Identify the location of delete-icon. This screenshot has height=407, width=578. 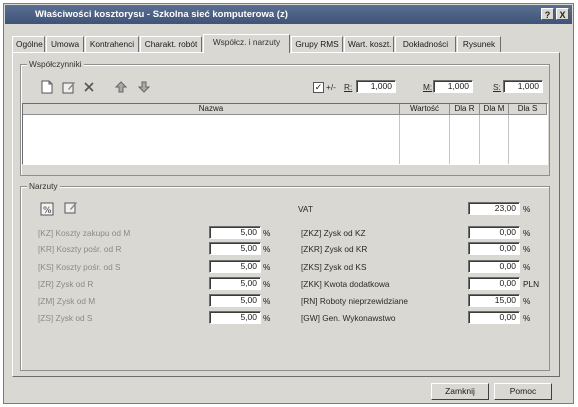
(89, 87).